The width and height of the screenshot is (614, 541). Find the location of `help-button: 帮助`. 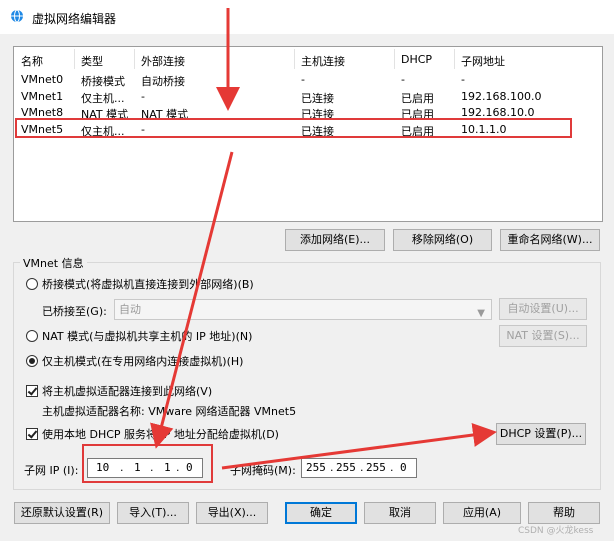

help-button: 帮助 is located at coordinates (564, 513).